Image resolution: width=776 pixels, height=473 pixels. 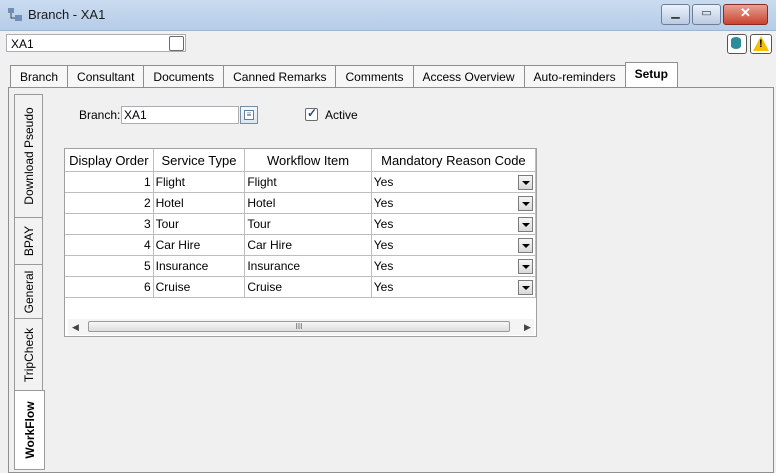 I want to click on maximize-button: ▭, so click(x=706, y=14).